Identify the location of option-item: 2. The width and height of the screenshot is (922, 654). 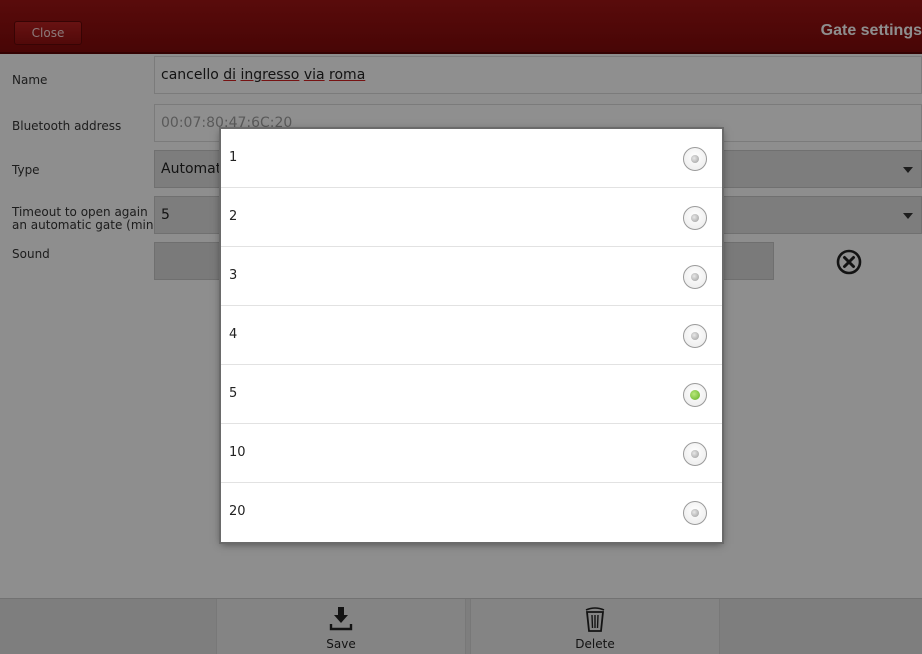
(471, 217).